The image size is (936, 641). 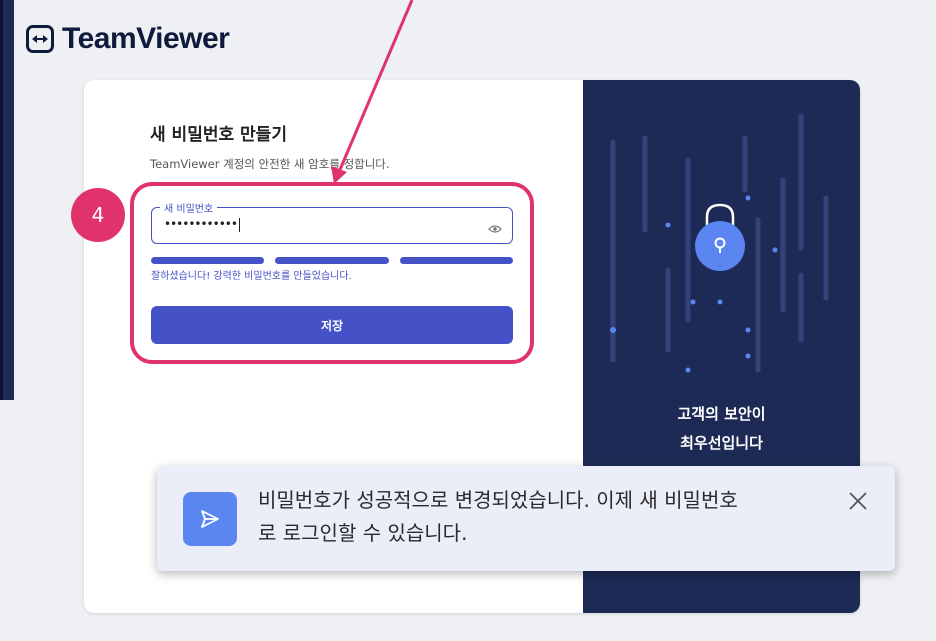 I want to click on brand-name: TeamViewer, so click(x=146, y=38).